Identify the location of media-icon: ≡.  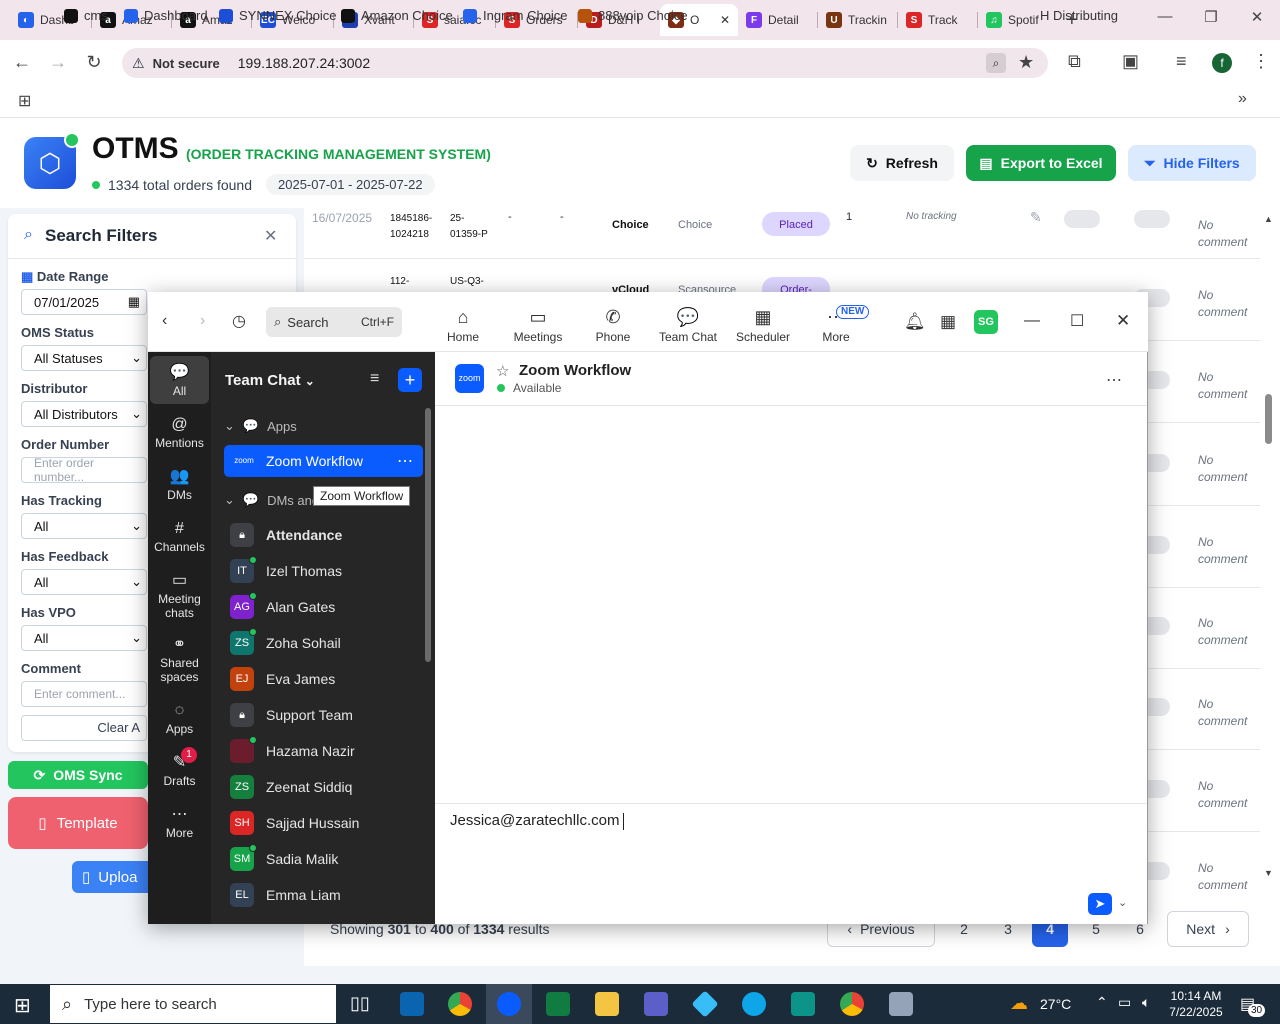
(1181, 61).